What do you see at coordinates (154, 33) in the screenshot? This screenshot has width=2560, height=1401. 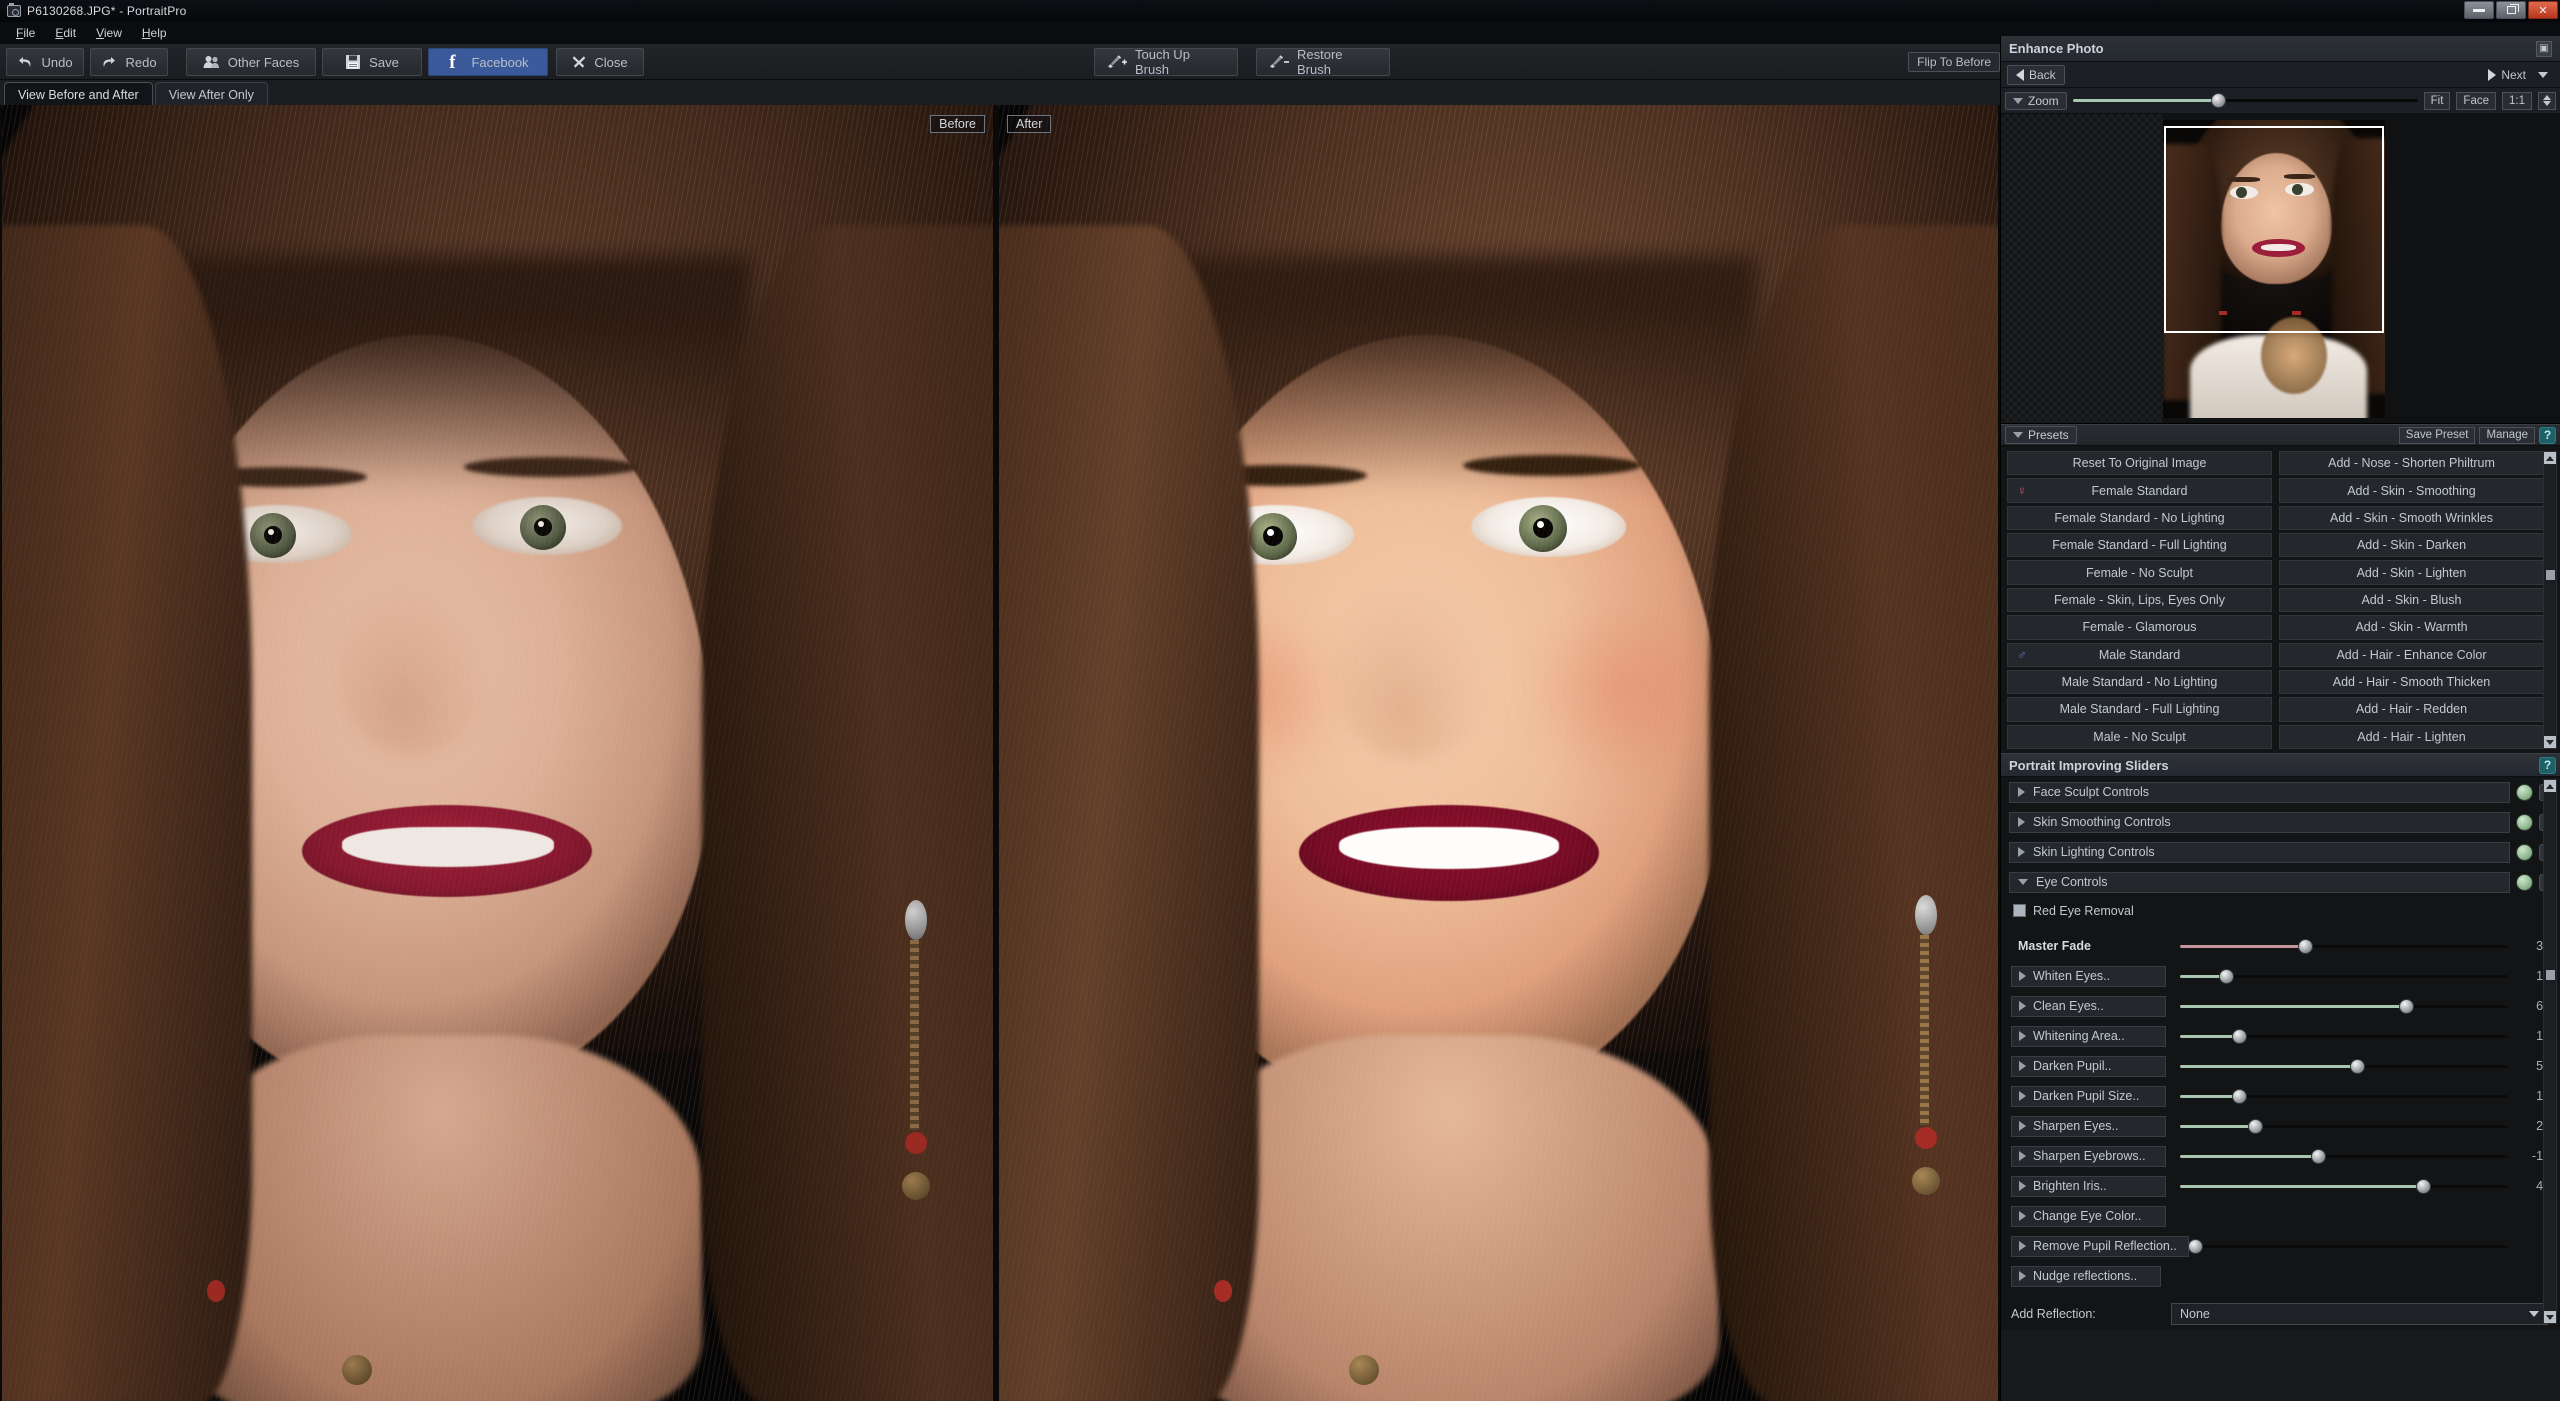 I see `menu-help: Help` at bounding box center [154, 33].